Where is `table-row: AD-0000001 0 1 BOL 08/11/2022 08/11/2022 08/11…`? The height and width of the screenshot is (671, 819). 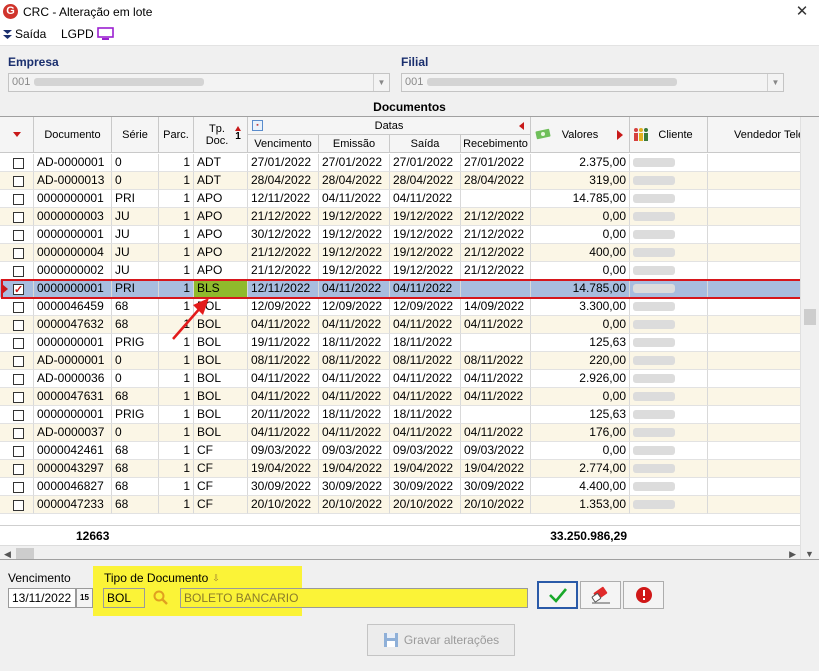 table-row: AD-0000001 0 1 BOL 08/11/2022 08/11/2022 08/11… is located at coordinates (400, 361).